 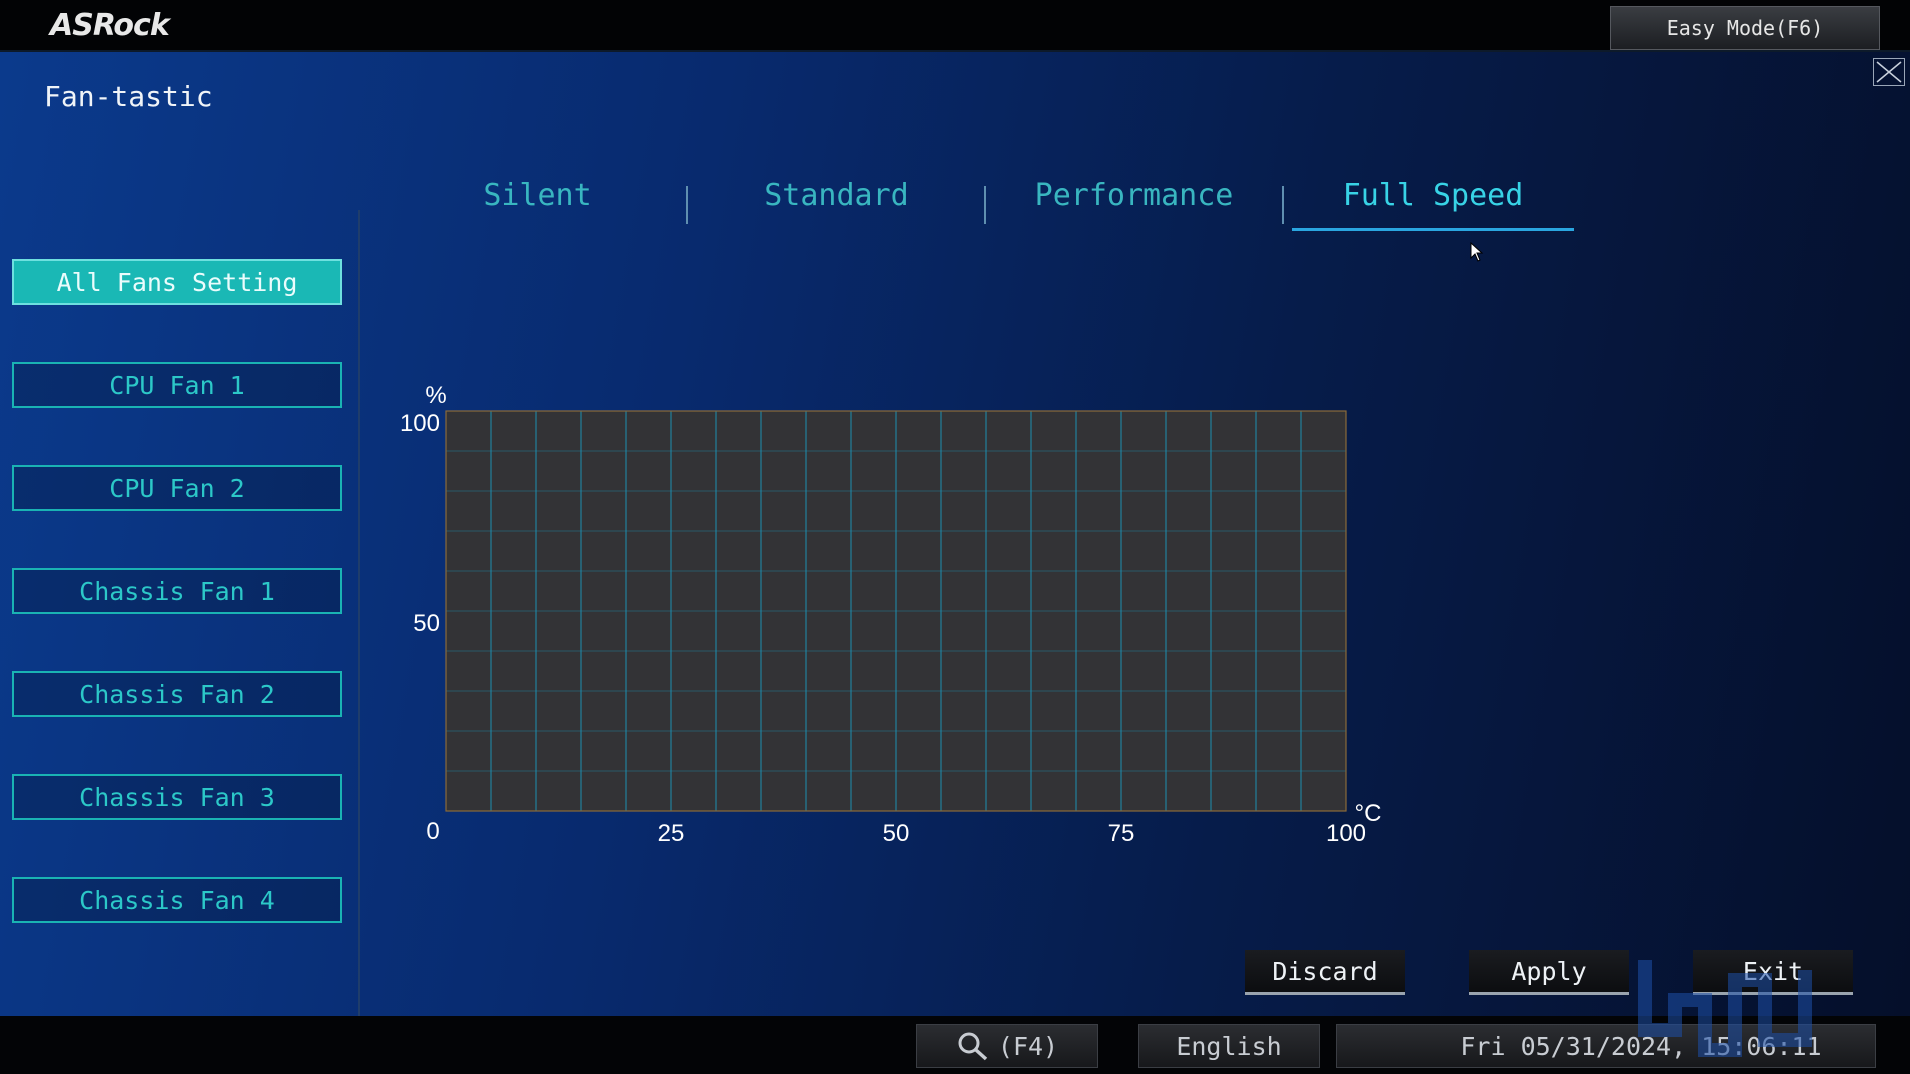 What do you see at coordinates (177, 797) in the screenshot?
I see `sidebar-item-chassis-fan-3: Chassis Fan 3` at bounding box center [177, 797].